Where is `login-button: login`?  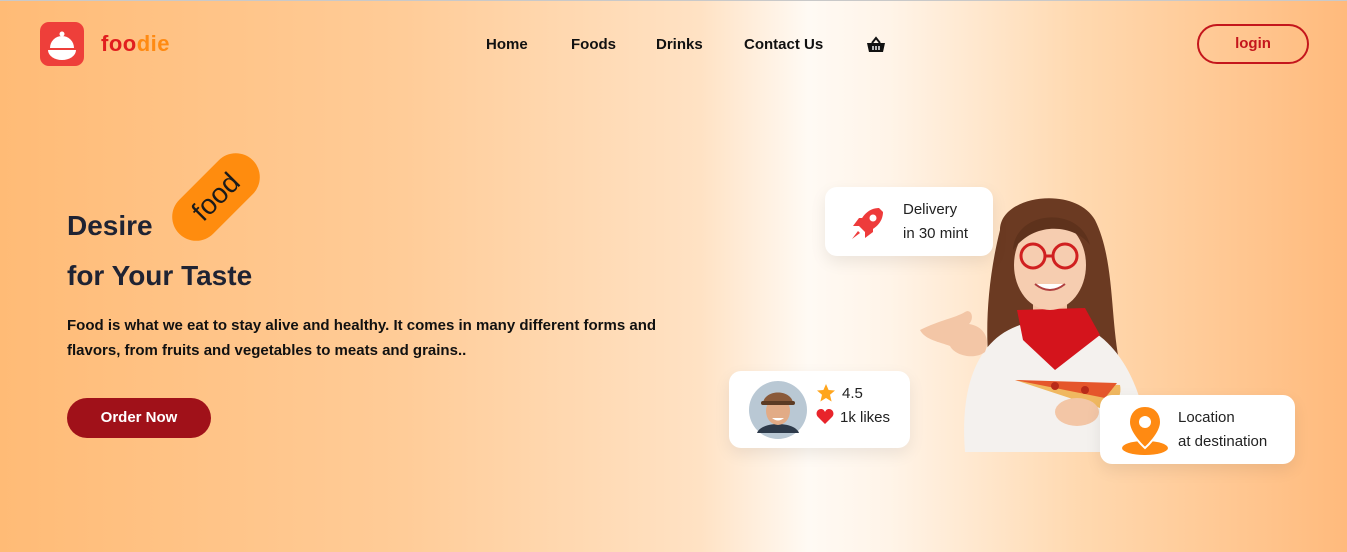 login-button: login is located at coordinates (1253, 44).